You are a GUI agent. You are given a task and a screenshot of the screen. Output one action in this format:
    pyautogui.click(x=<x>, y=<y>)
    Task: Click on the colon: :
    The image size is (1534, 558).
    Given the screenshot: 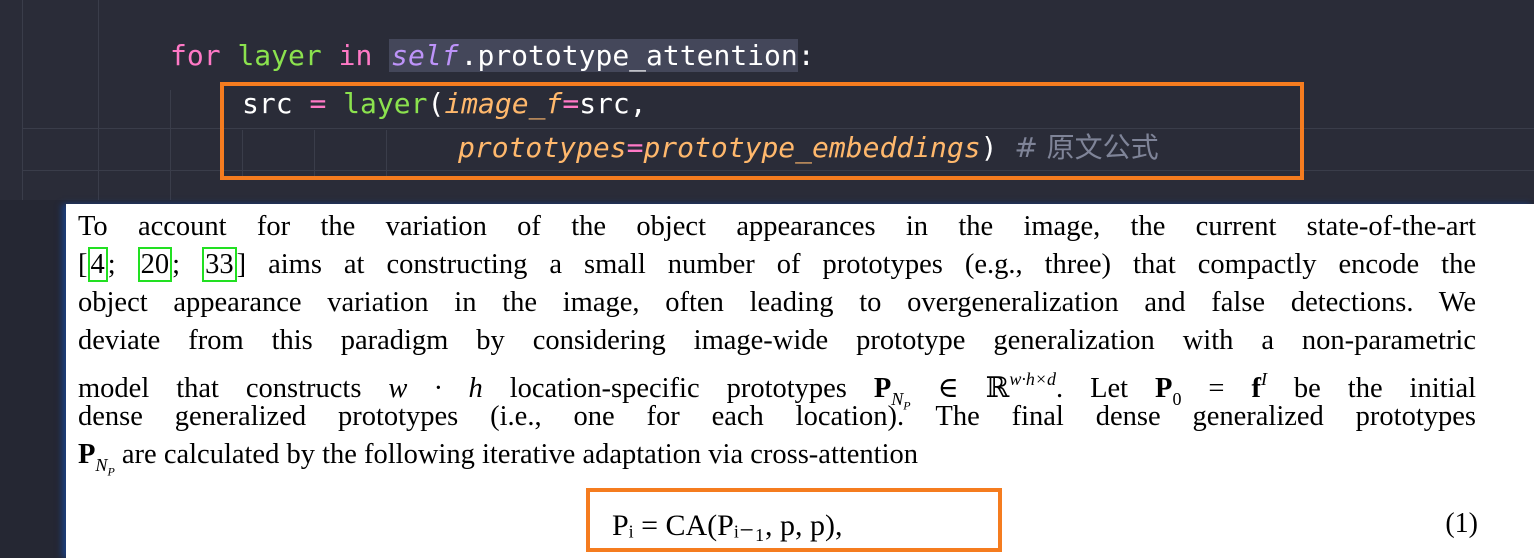 What is the action you would take?
    pyautogui.click(x=806, y=55)
    